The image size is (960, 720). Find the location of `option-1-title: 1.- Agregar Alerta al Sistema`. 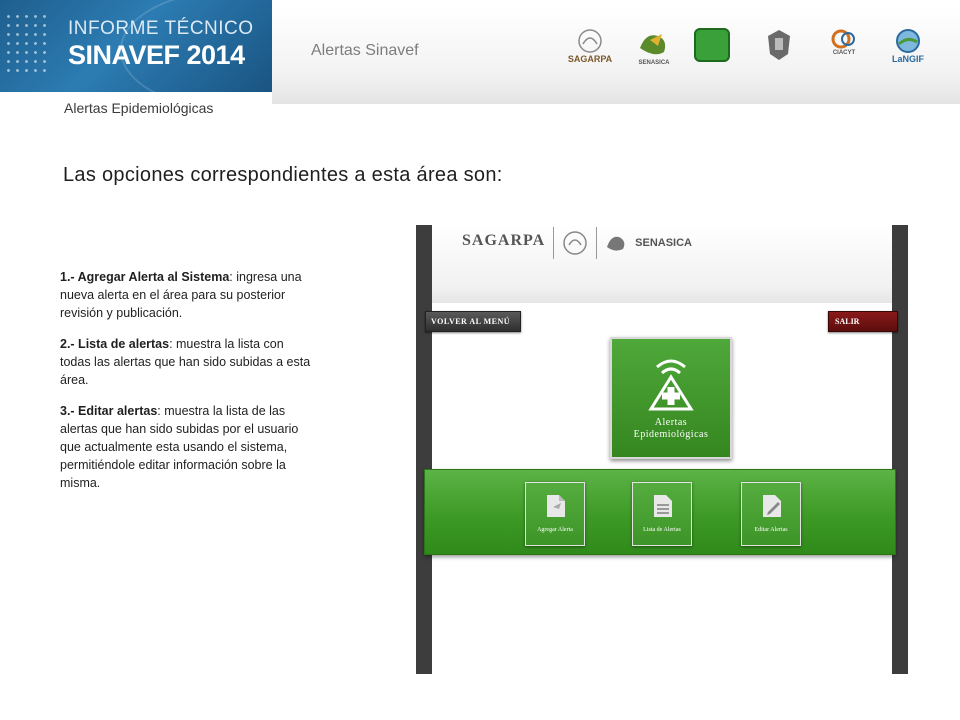

option-1-title: 1.- Agregar Alerta al Sistema is located at coordinates (145, 277).